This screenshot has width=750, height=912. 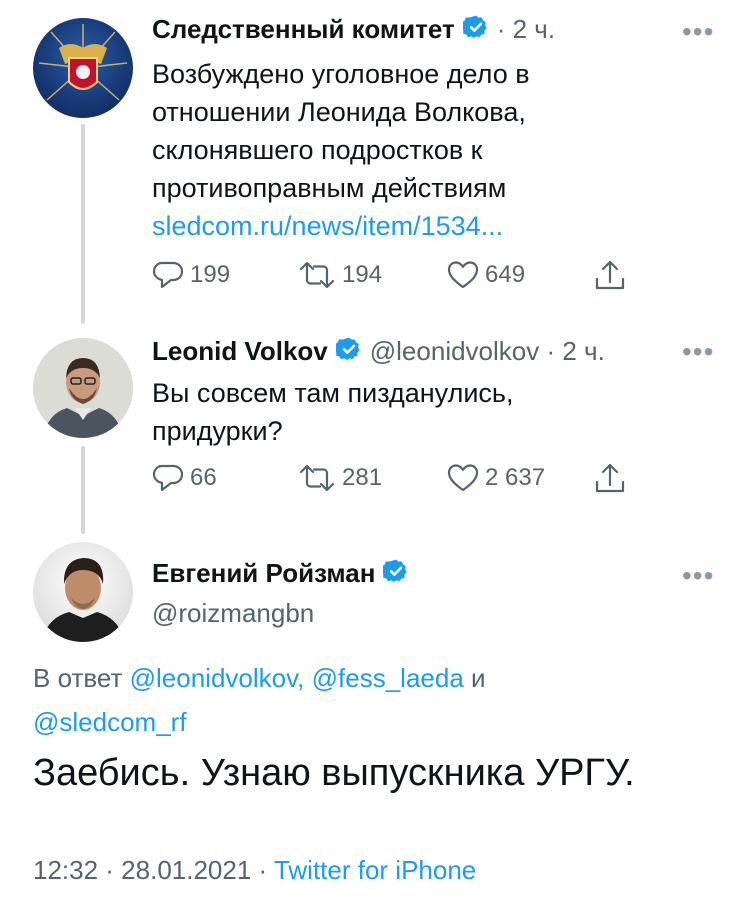 What do you see at coordinates (303, 29) in the screenshot?
I see `author-name: Следственный комитет` at bounding box center [303, 29].